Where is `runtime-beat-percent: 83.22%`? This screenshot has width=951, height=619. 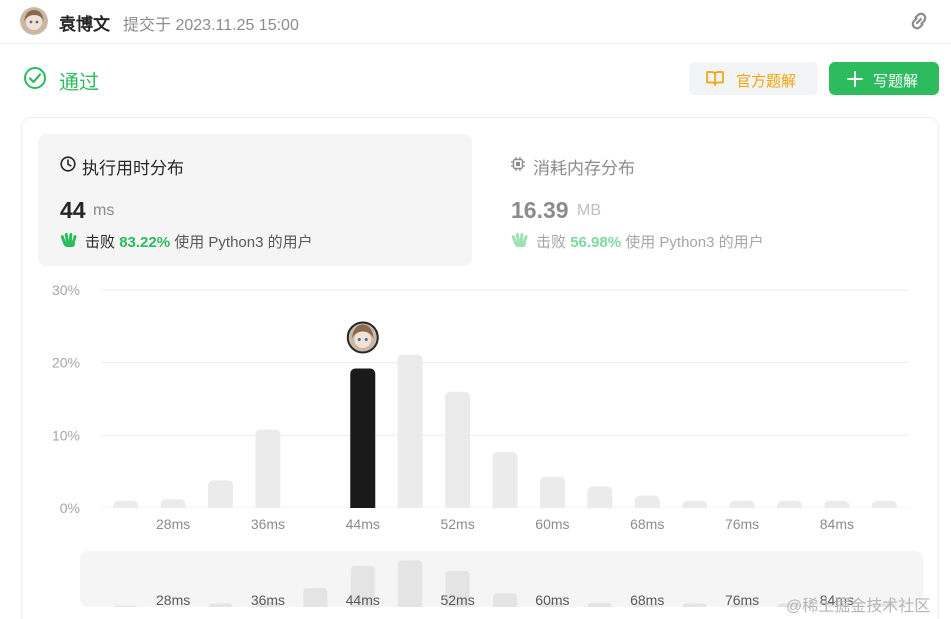
runtime-beat-percent: 83.22% is located at coordinates (145, 242).